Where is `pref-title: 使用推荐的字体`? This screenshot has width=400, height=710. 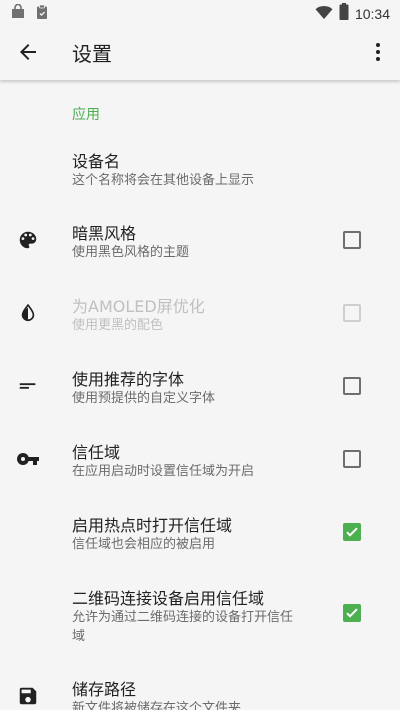
pref-title: 使用推荐的字体 is located at coordinates (128, 379).